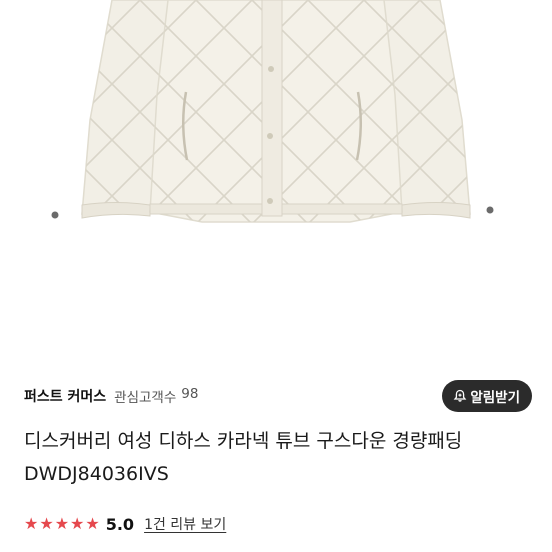 Image resolution: width=552 pixels, height=552 pixels. I want to click on alert-button-label: 알림받기, so click(495, 398).